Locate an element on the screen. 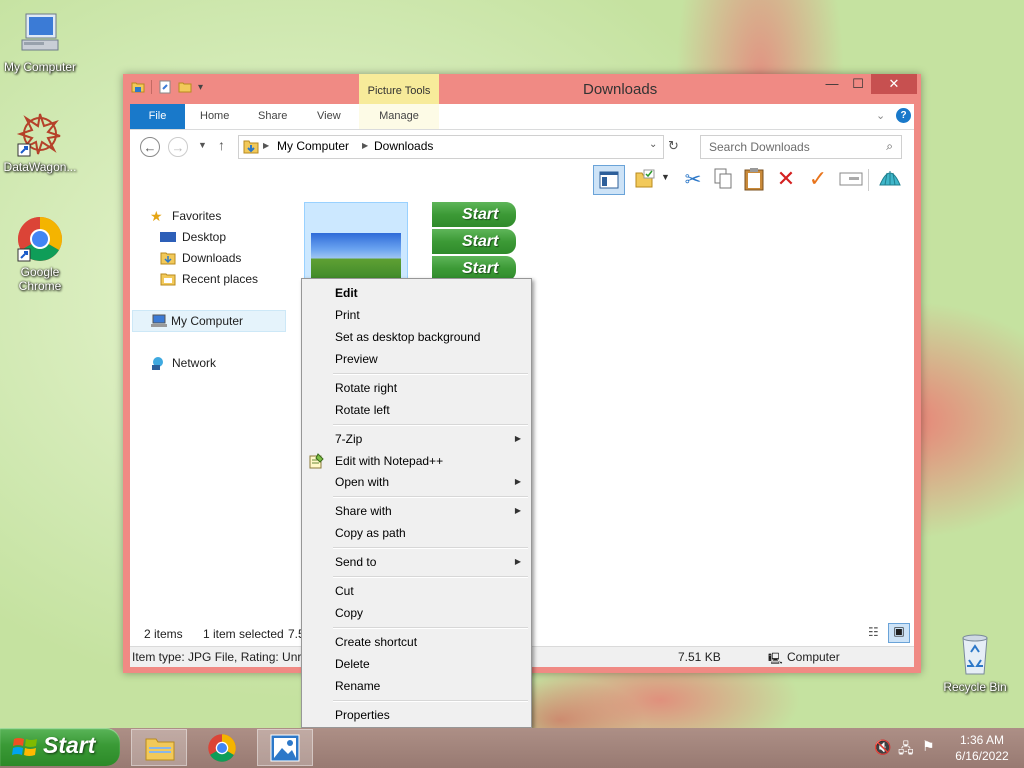  datawagon-logo-icon is located at coordinates (40, 134).